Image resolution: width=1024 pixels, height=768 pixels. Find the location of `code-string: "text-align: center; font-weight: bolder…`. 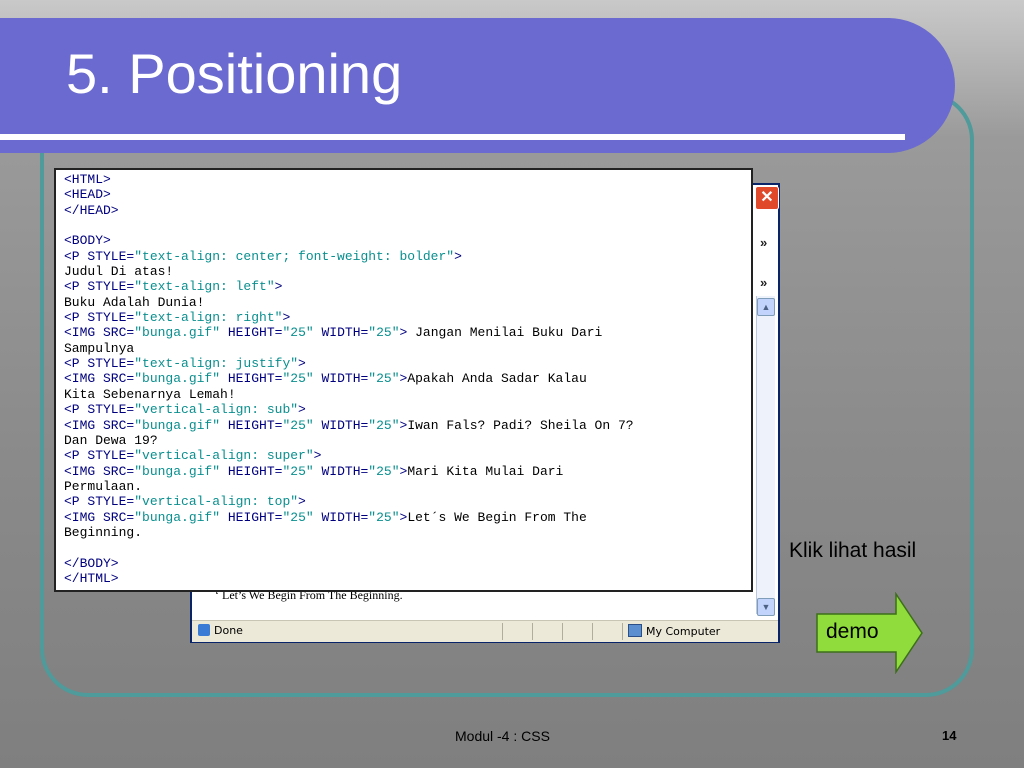

code-string: "text-align: center; font-weight: bolder… is located at coordinates (294, 256).